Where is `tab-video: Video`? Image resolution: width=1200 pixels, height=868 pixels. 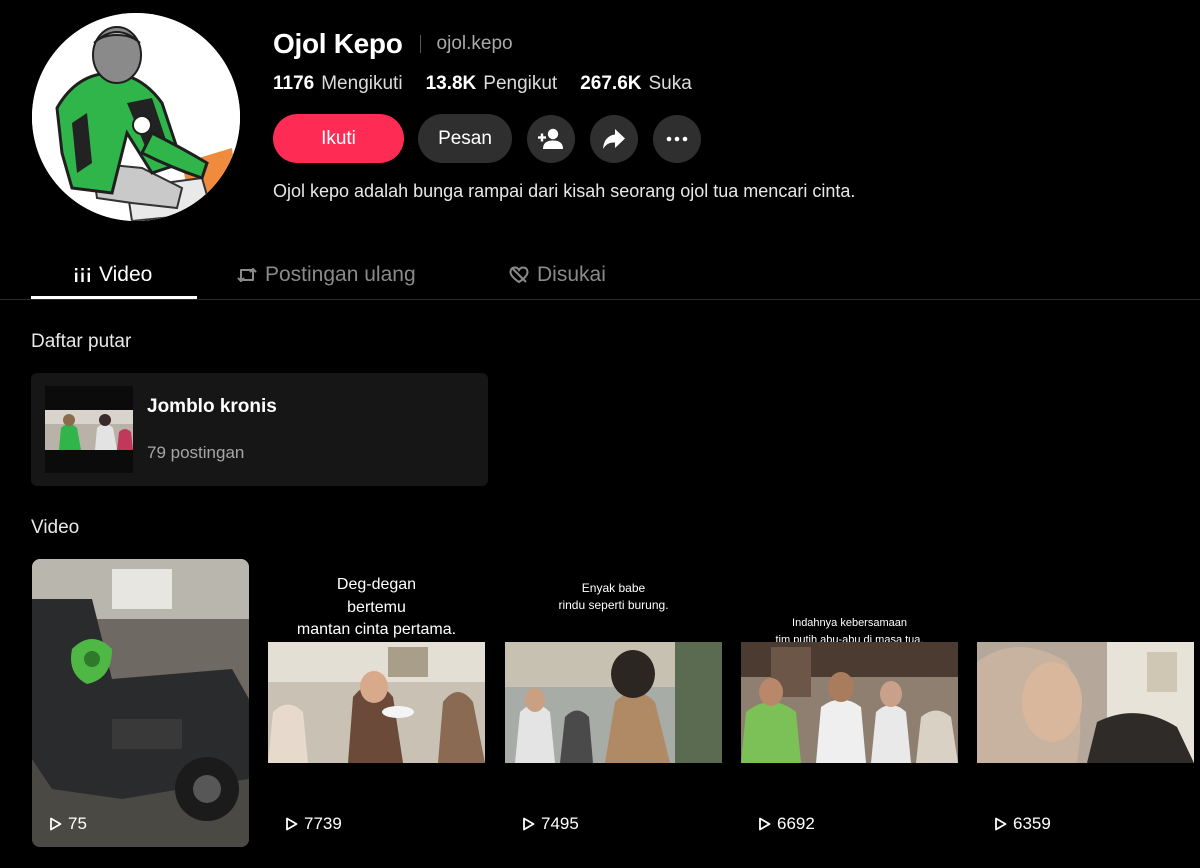 tab-video: Video is located at coordinates (113, 274).